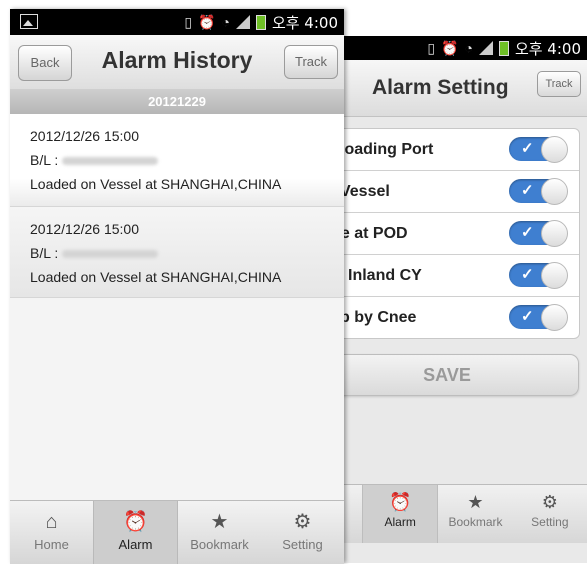 This screenshot has height=564, width=587. Describe the element at coordinates (29, 21) in the screenshot. I see `gallery-icon` at that location.